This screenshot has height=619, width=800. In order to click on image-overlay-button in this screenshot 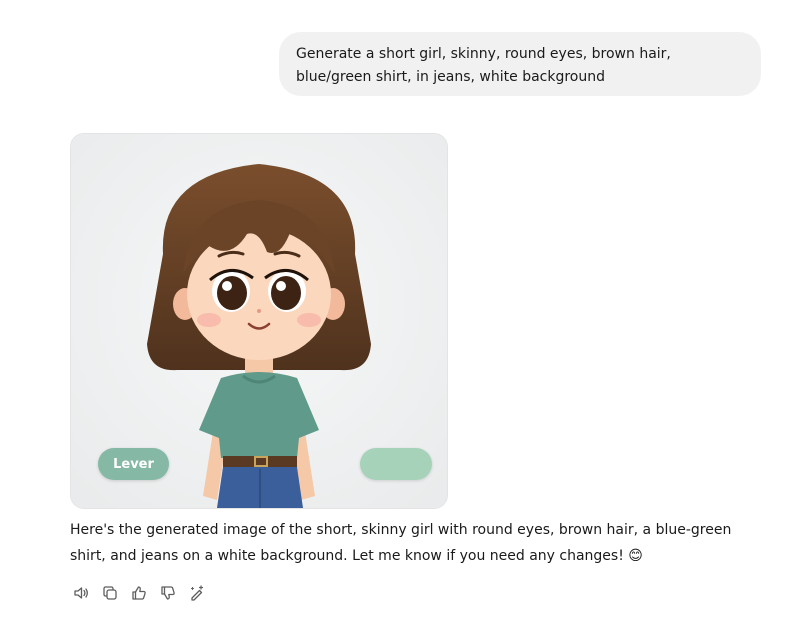, I will do `click(396, 464)`.